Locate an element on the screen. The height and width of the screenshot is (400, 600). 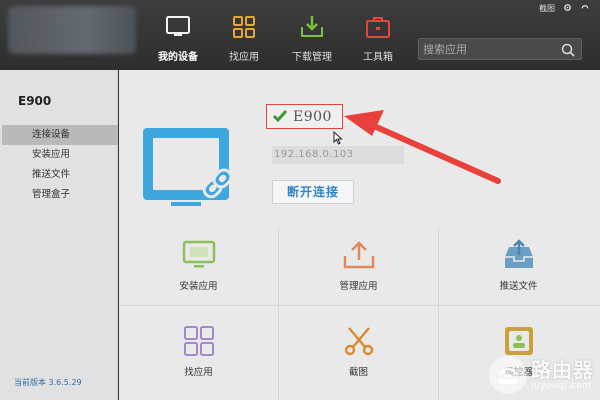
action-push-files: 推送文件 is located at coordinates (518, 260).